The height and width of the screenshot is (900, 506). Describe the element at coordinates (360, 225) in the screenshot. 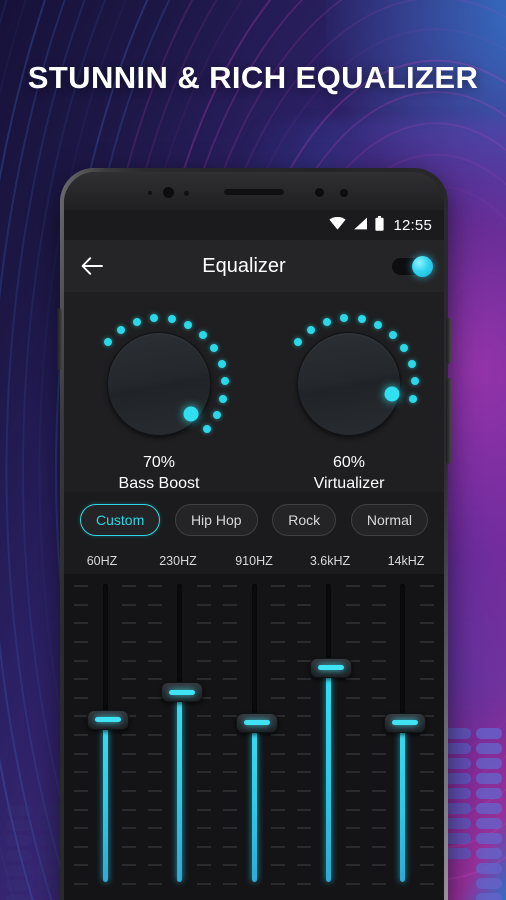

I see `cellular-signal-icon` at that location.